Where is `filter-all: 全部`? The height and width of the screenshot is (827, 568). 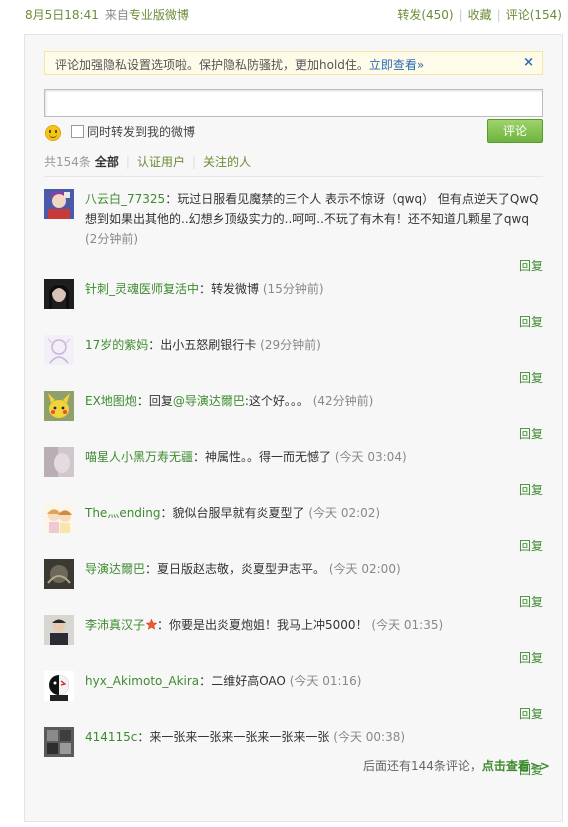 filter-all: 全部 is located at coordinates (107, 162).